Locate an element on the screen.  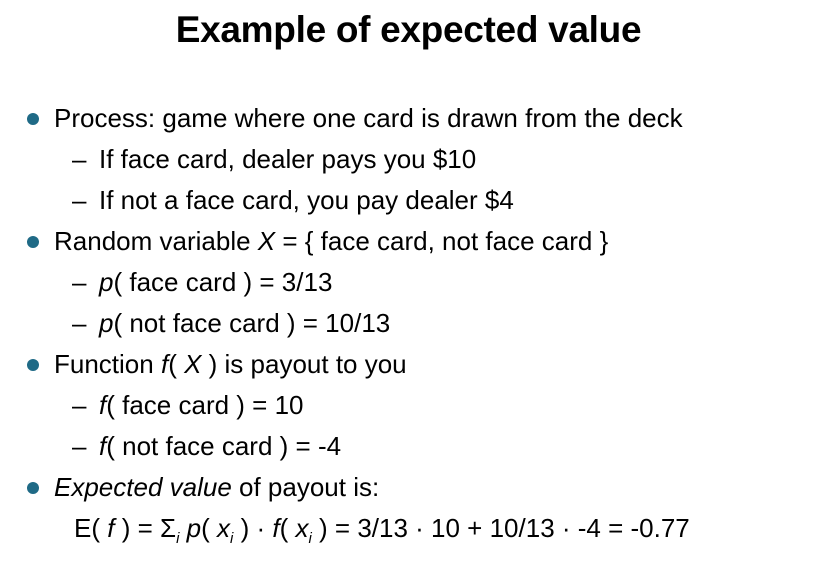
text-segment: ( not face card ) = -4 is located at coordinates (224, 446).